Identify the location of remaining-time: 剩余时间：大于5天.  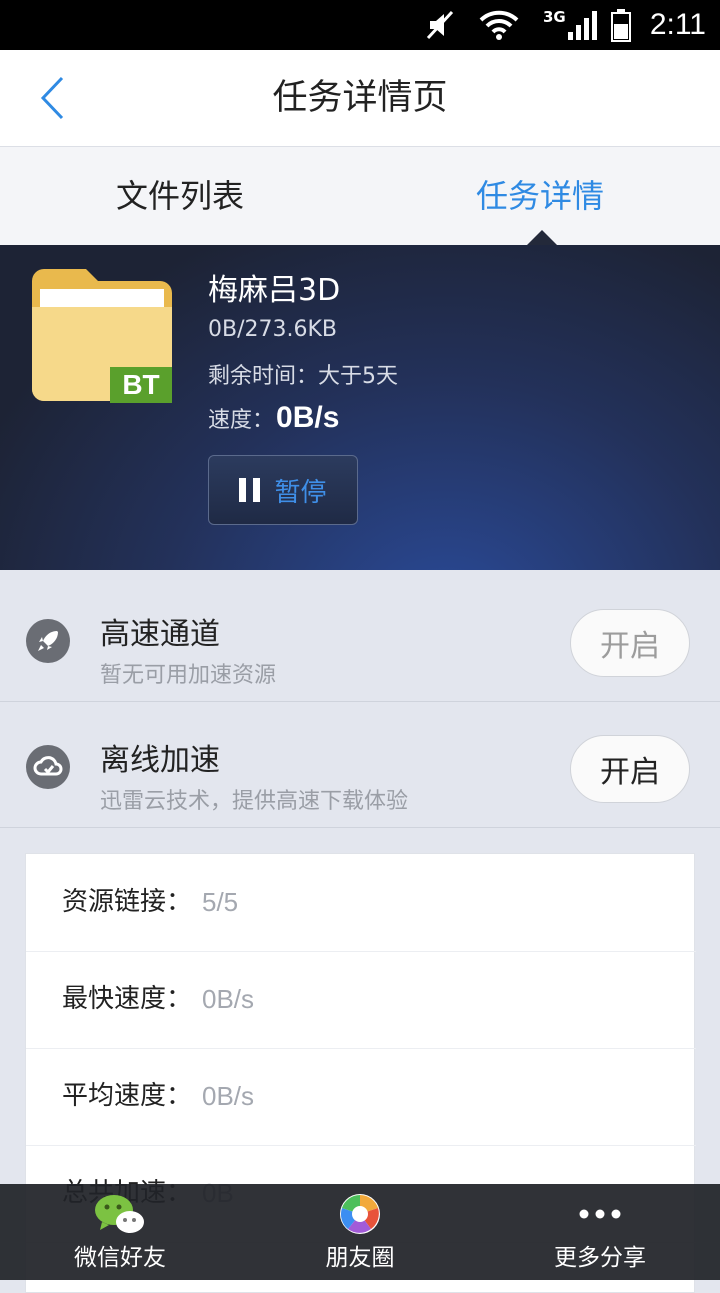
(303, 376).